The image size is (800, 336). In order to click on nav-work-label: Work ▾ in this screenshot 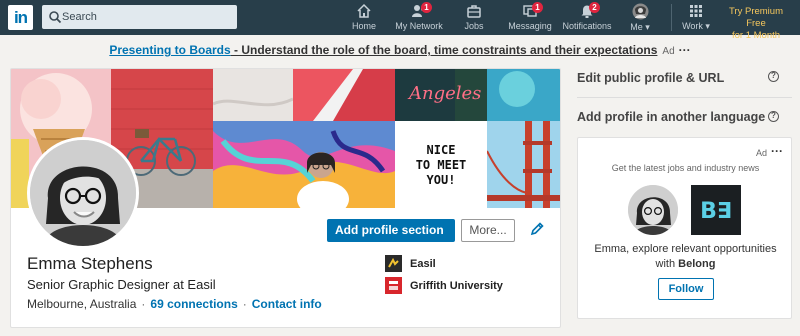, I will do `click(696, 26)`.